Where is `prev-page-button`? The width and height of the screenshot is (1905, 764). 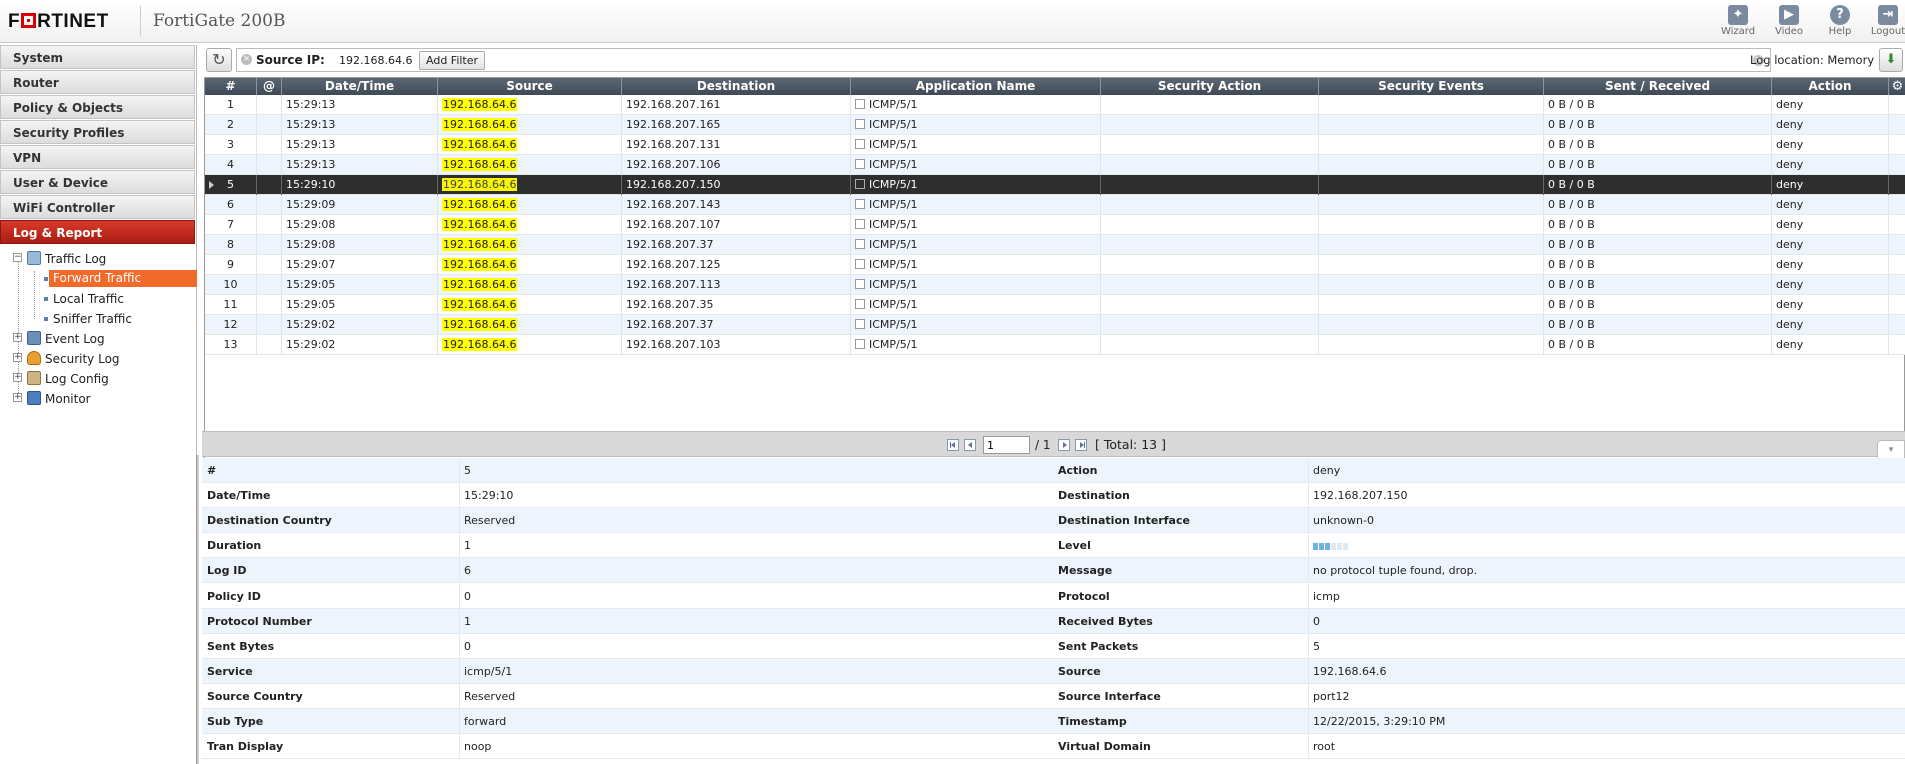
prev-page-button is located at coordinates (970, 445).